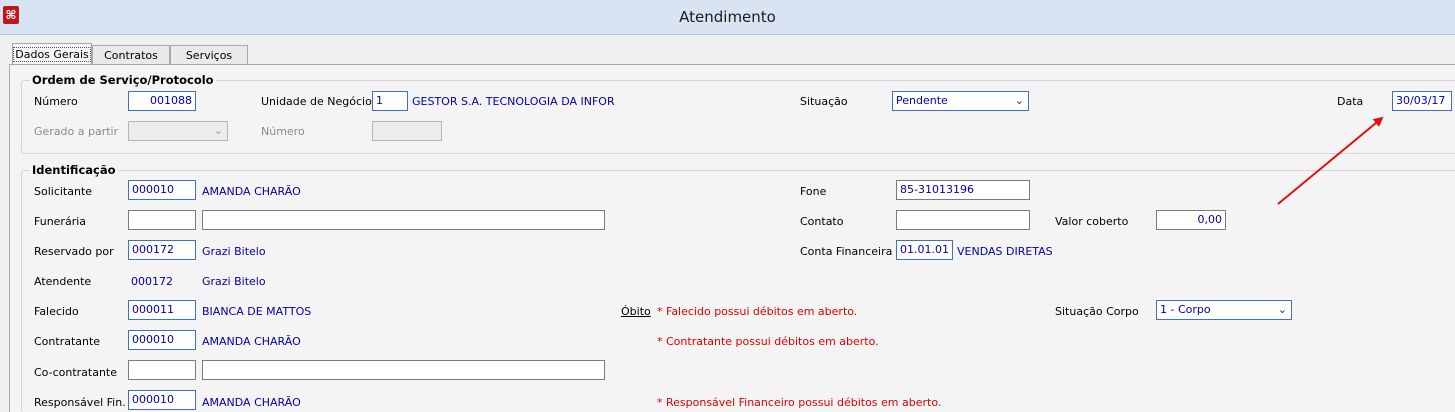  What do you see at coordinates (924, 250) in the screenshot?
I see `conta-financeira-code-field: 01.01.01` at bounding box center [924, 250].